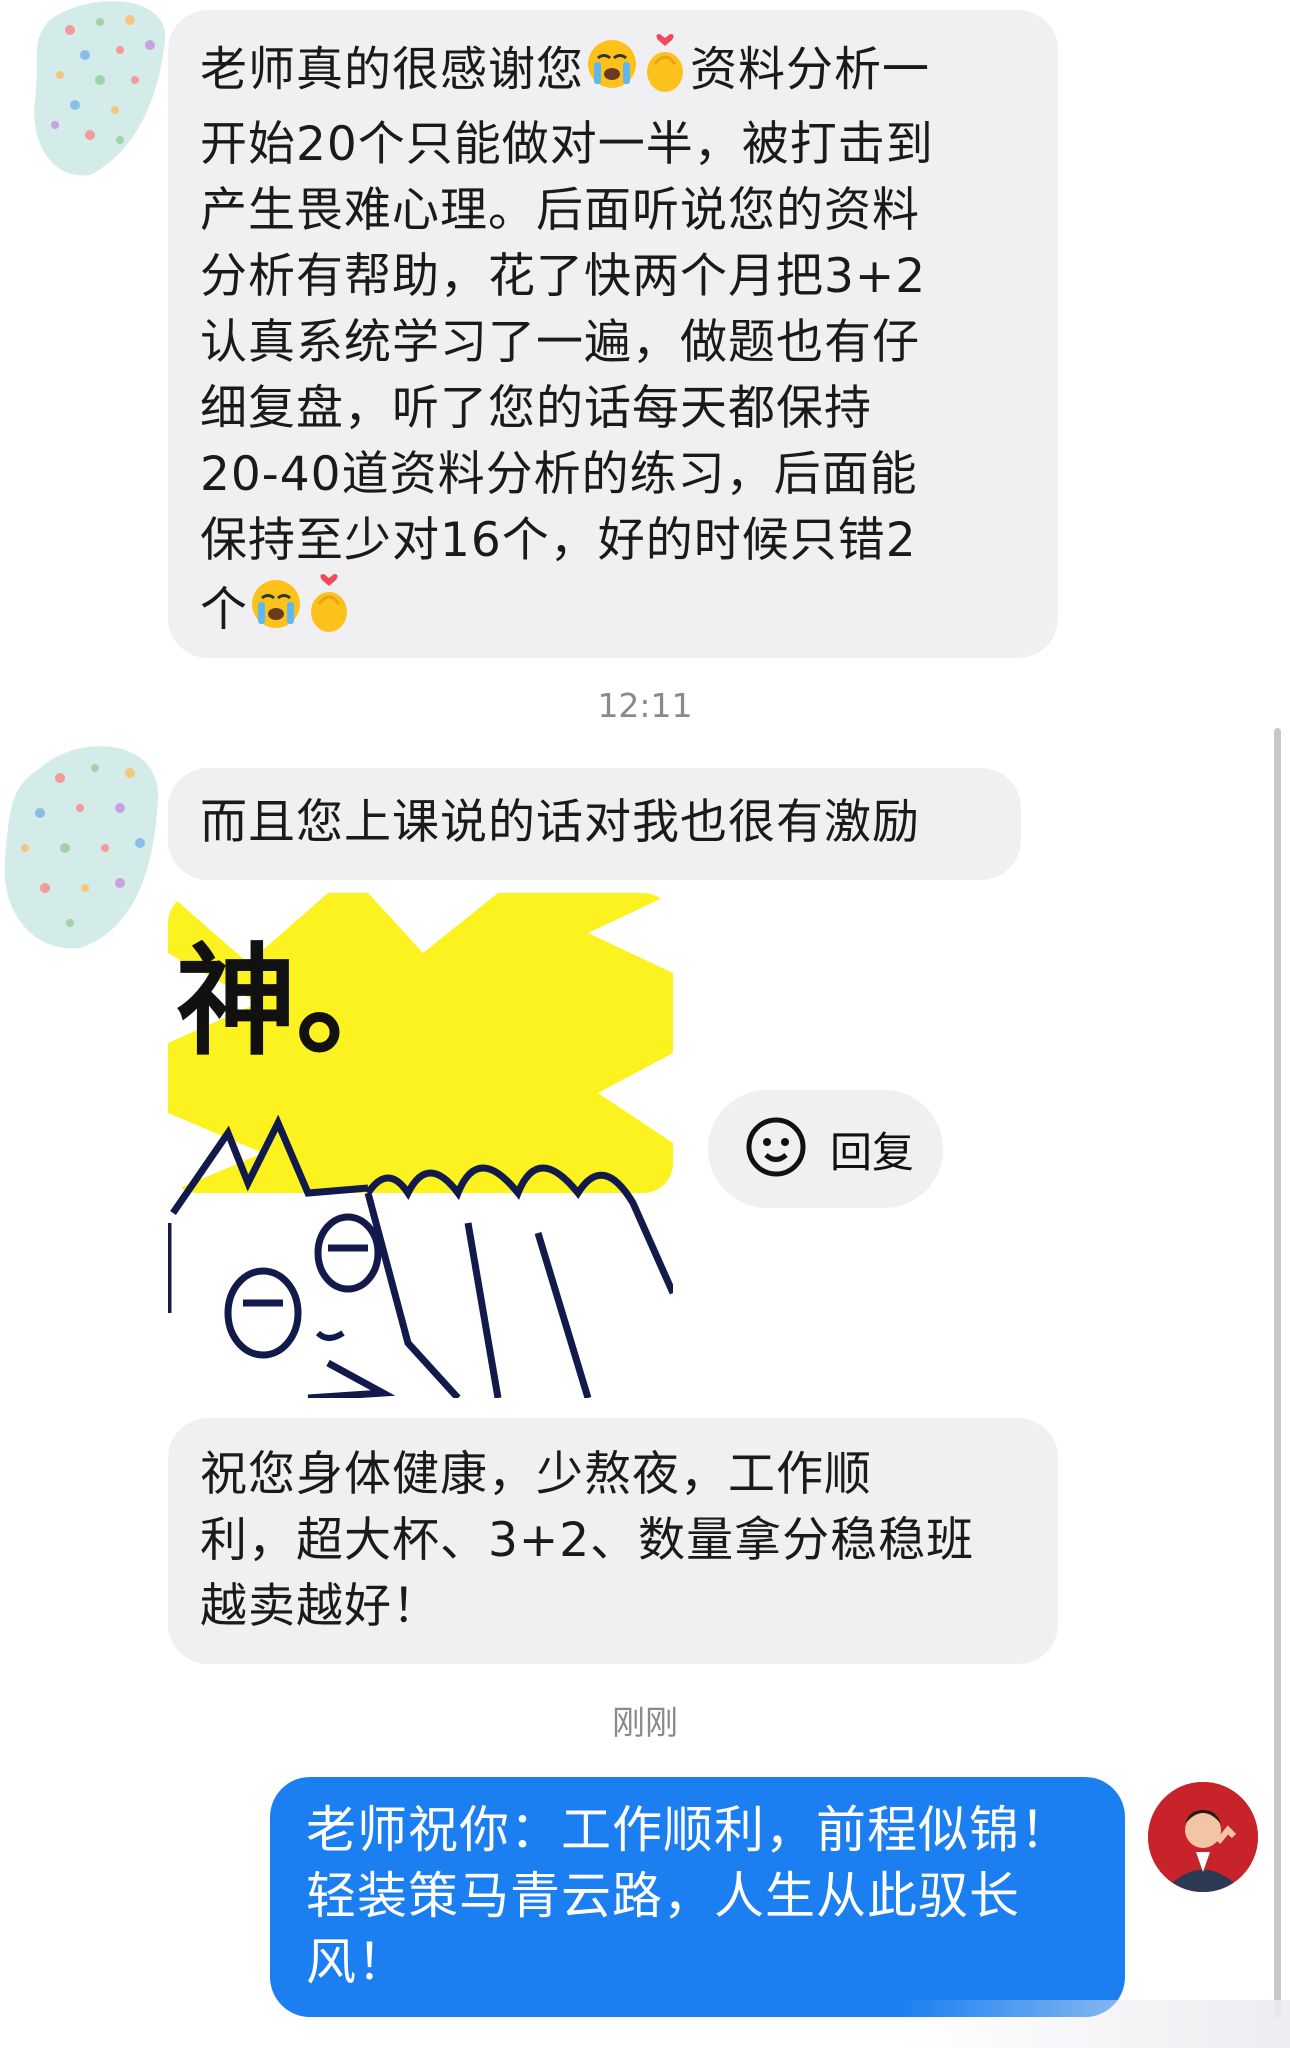 Image resolution: width=1290 pixels, height=2048 pixels. I want to click on message-line: 分析有帮助，花了快两个月把3+2, so click(563, 276).